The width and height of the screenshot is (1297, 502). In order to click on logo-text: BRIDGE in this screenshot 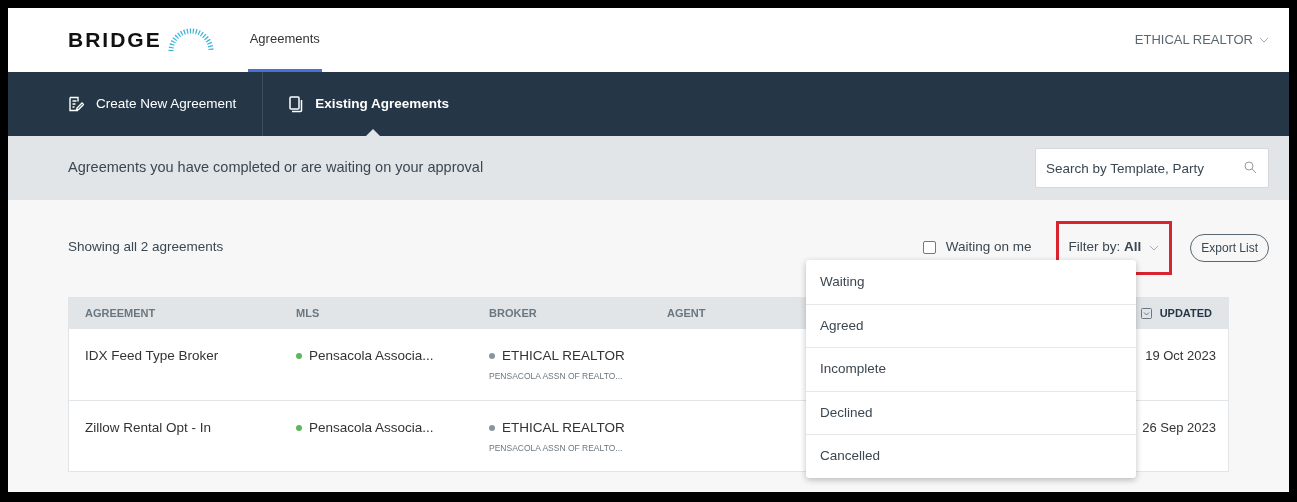, I will do `click(115, 40)`.